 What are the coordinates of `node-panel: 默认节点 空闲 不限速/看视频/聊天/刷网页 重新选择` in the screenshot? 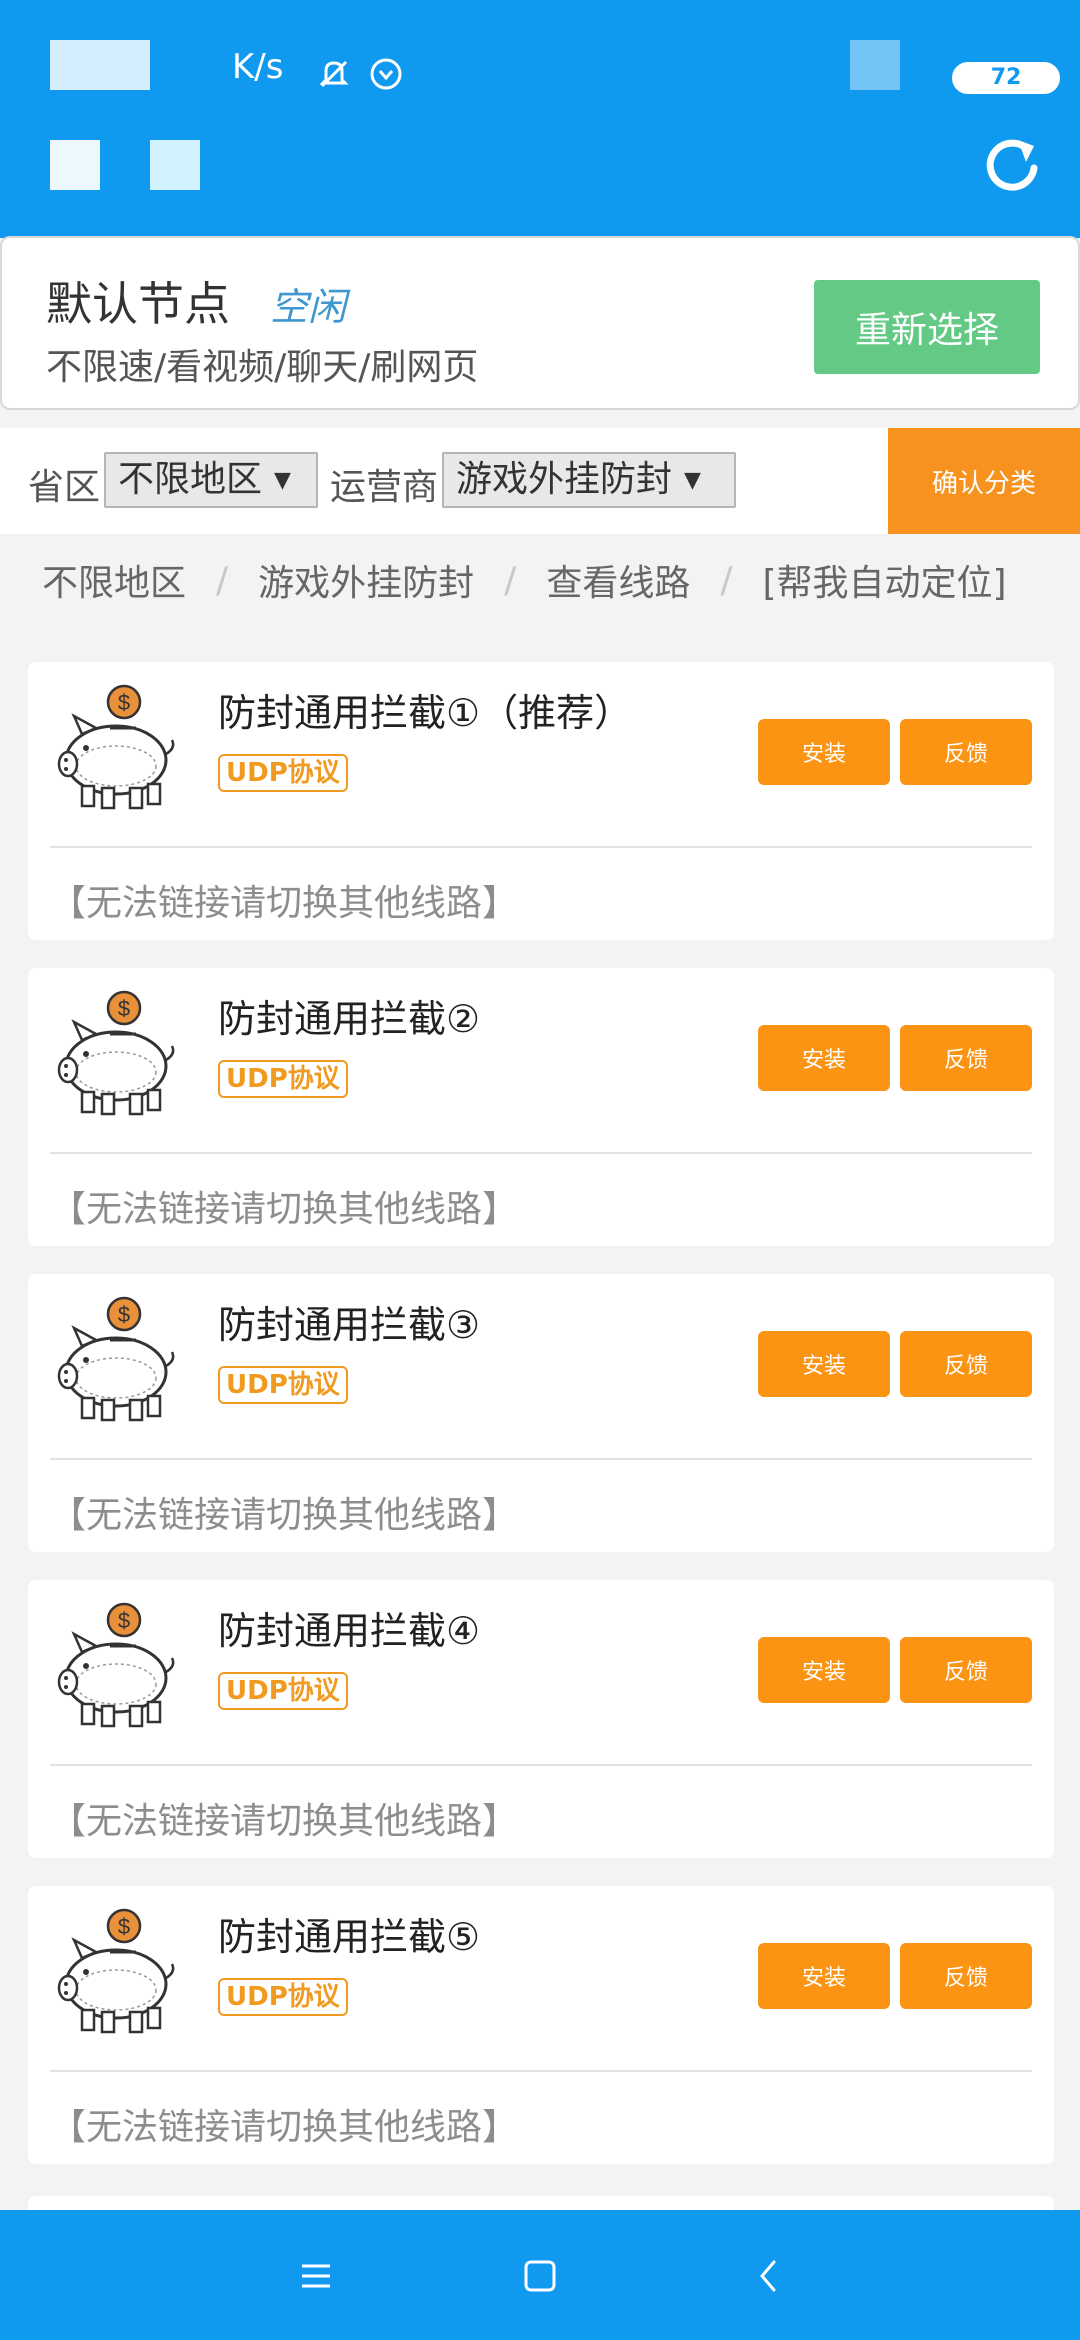 It's located at (540, 323).